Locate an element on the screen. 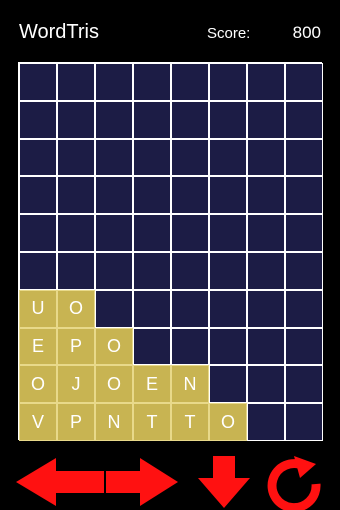  score-value: 800 is located at coordinates (306, 32).